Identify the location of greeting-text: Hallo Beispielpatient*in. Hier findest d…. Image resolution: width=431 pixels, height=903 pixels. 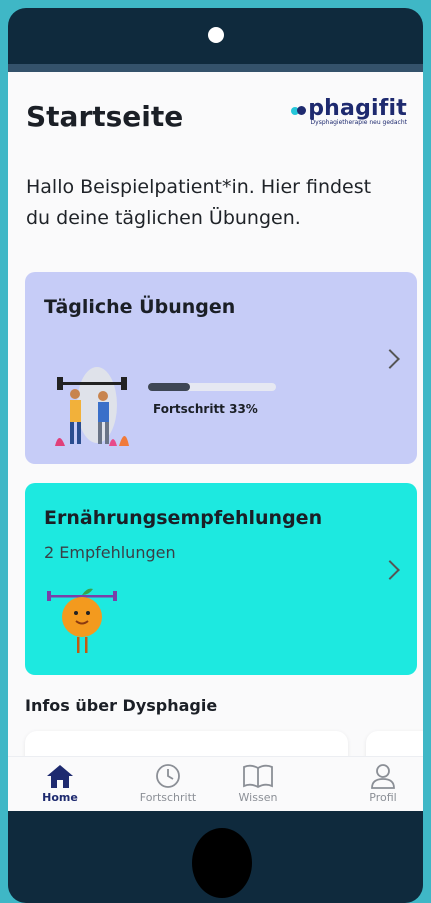
(199, 202).